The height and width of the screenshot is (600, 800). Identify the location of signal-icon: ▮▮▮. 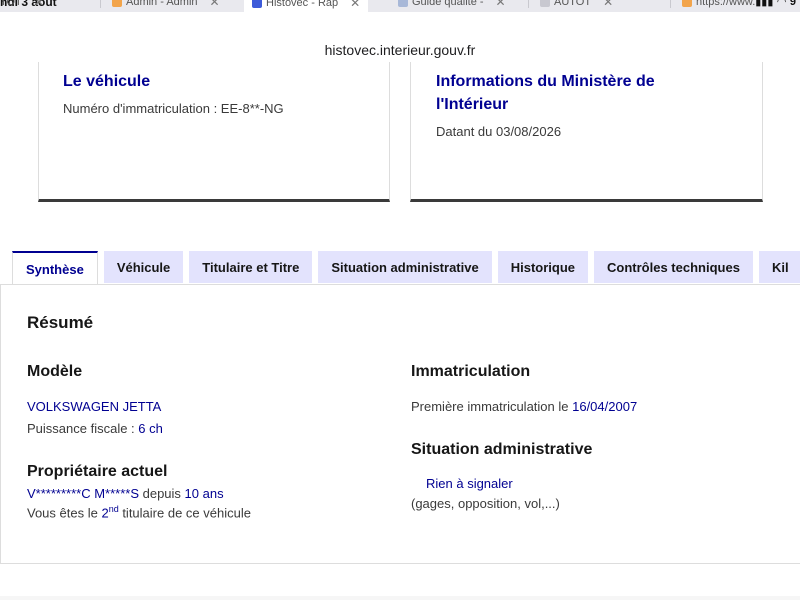
(764, 4).